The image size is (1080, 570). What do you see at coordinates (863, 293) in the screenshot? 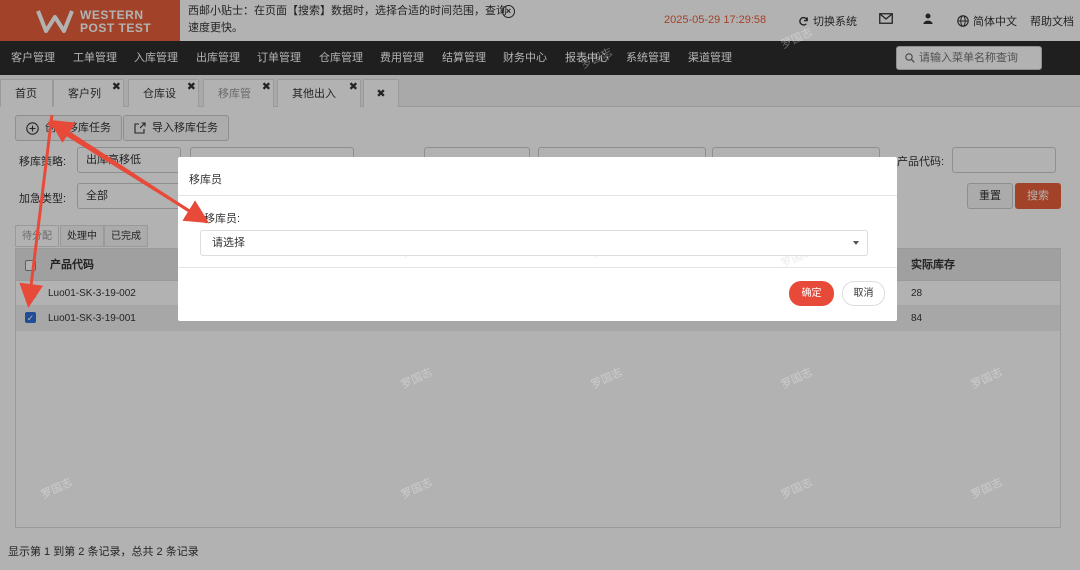
I see `cancel-button: 取消` at bounding box center [863, 293].